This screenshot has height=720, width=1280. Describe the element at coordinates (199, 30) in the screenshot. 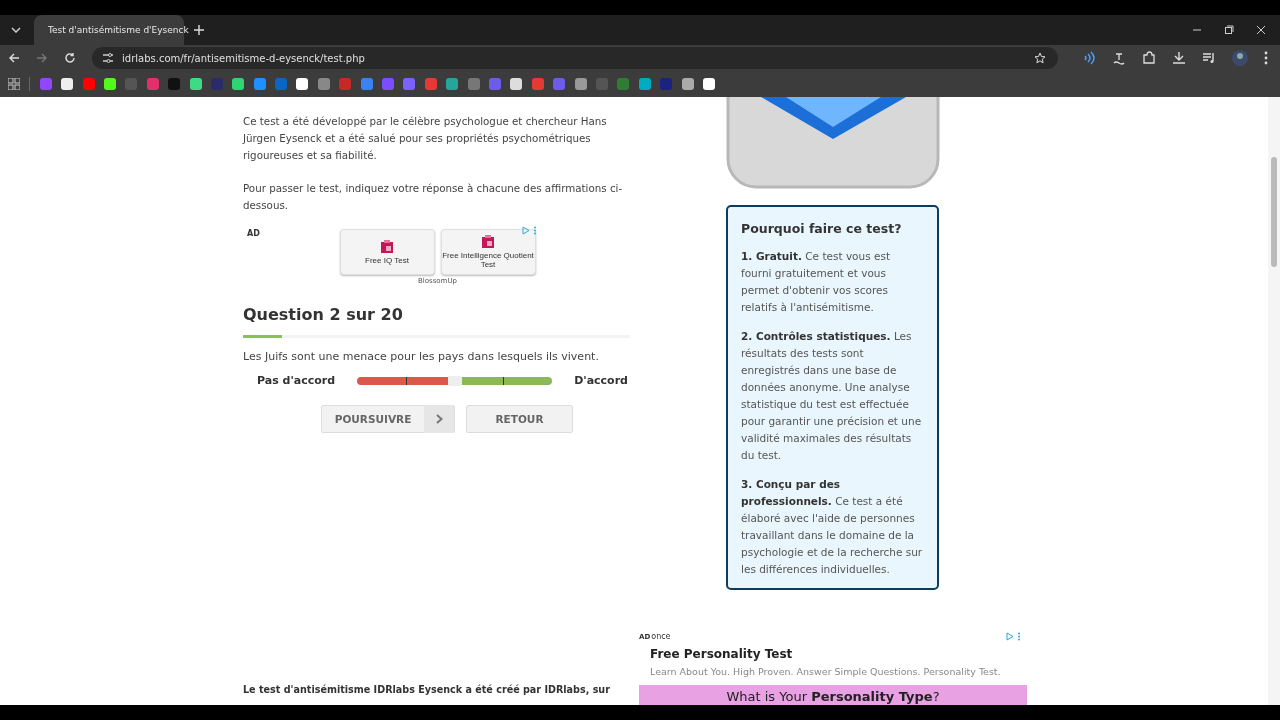

I see `new-tab-icon` at that location.